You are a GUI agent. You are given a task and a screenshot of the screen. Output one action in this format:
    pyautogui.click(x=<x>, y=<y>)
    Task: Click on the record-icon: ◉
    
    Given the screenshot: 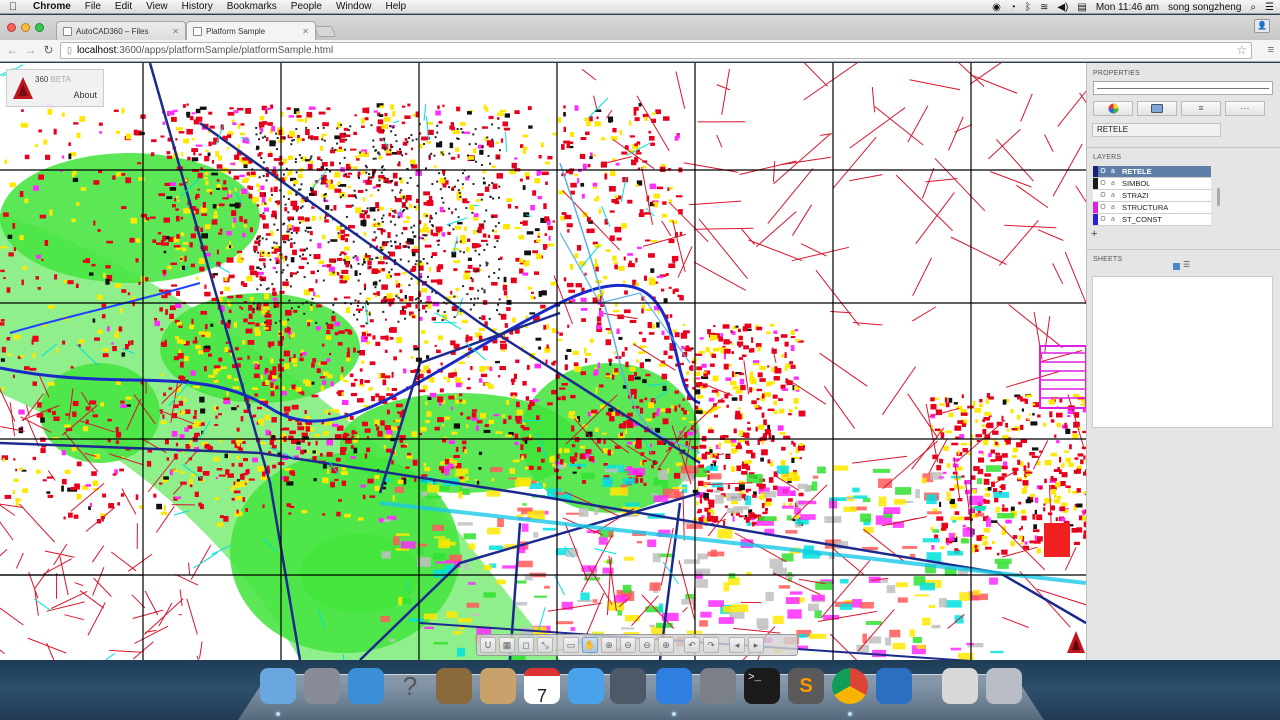 What is the action you would take?
    pyautogui.click(x=996, y=7)
    